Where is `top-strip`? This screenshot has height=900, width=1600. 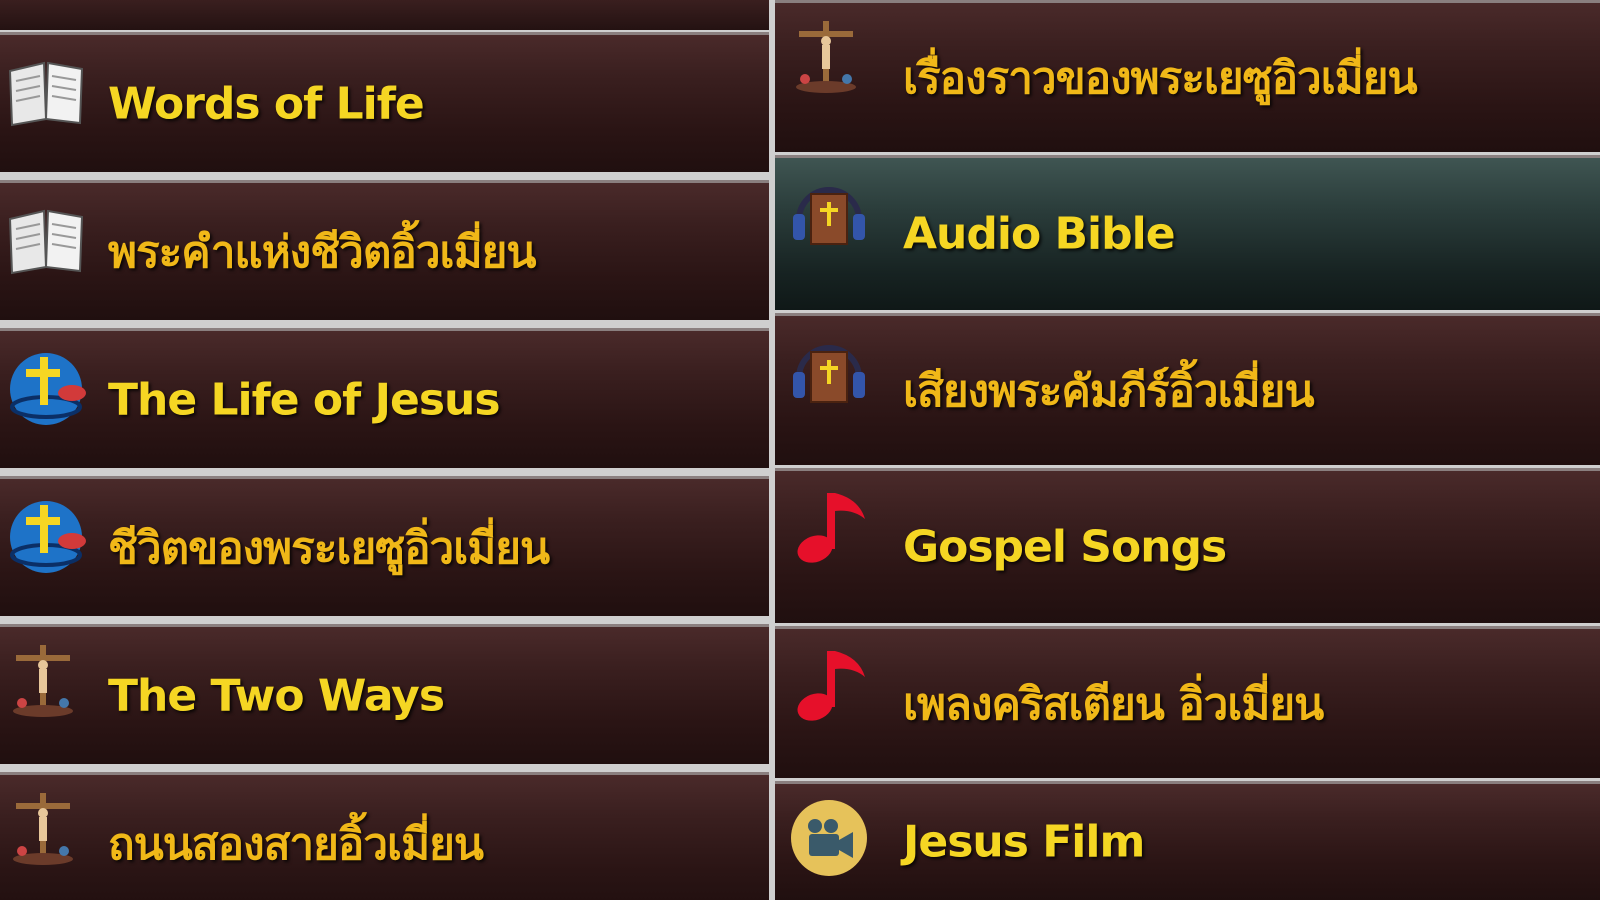 top-strip is located at coordinates (384, 15).